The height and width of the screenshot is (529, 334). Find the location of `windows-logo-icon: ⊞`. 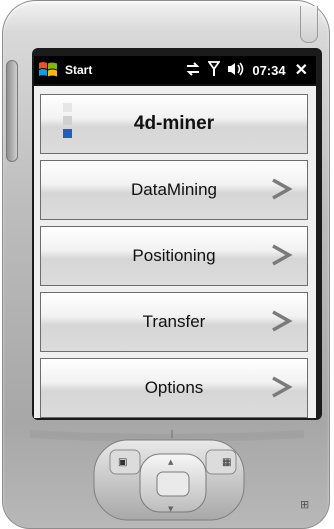

windows-logo-icon: ⊞ is located at coordinates (305, 504).